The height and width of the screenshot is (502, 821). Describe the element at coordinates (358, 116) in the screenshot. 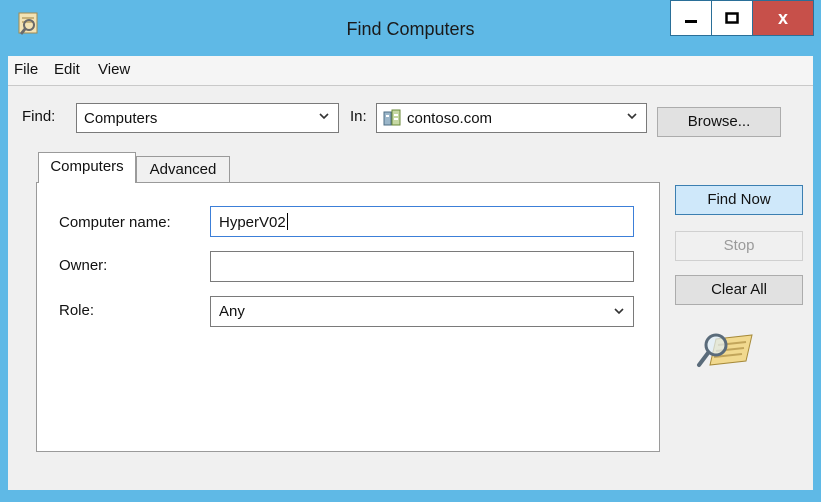

I see `in-label: In:` at that location.